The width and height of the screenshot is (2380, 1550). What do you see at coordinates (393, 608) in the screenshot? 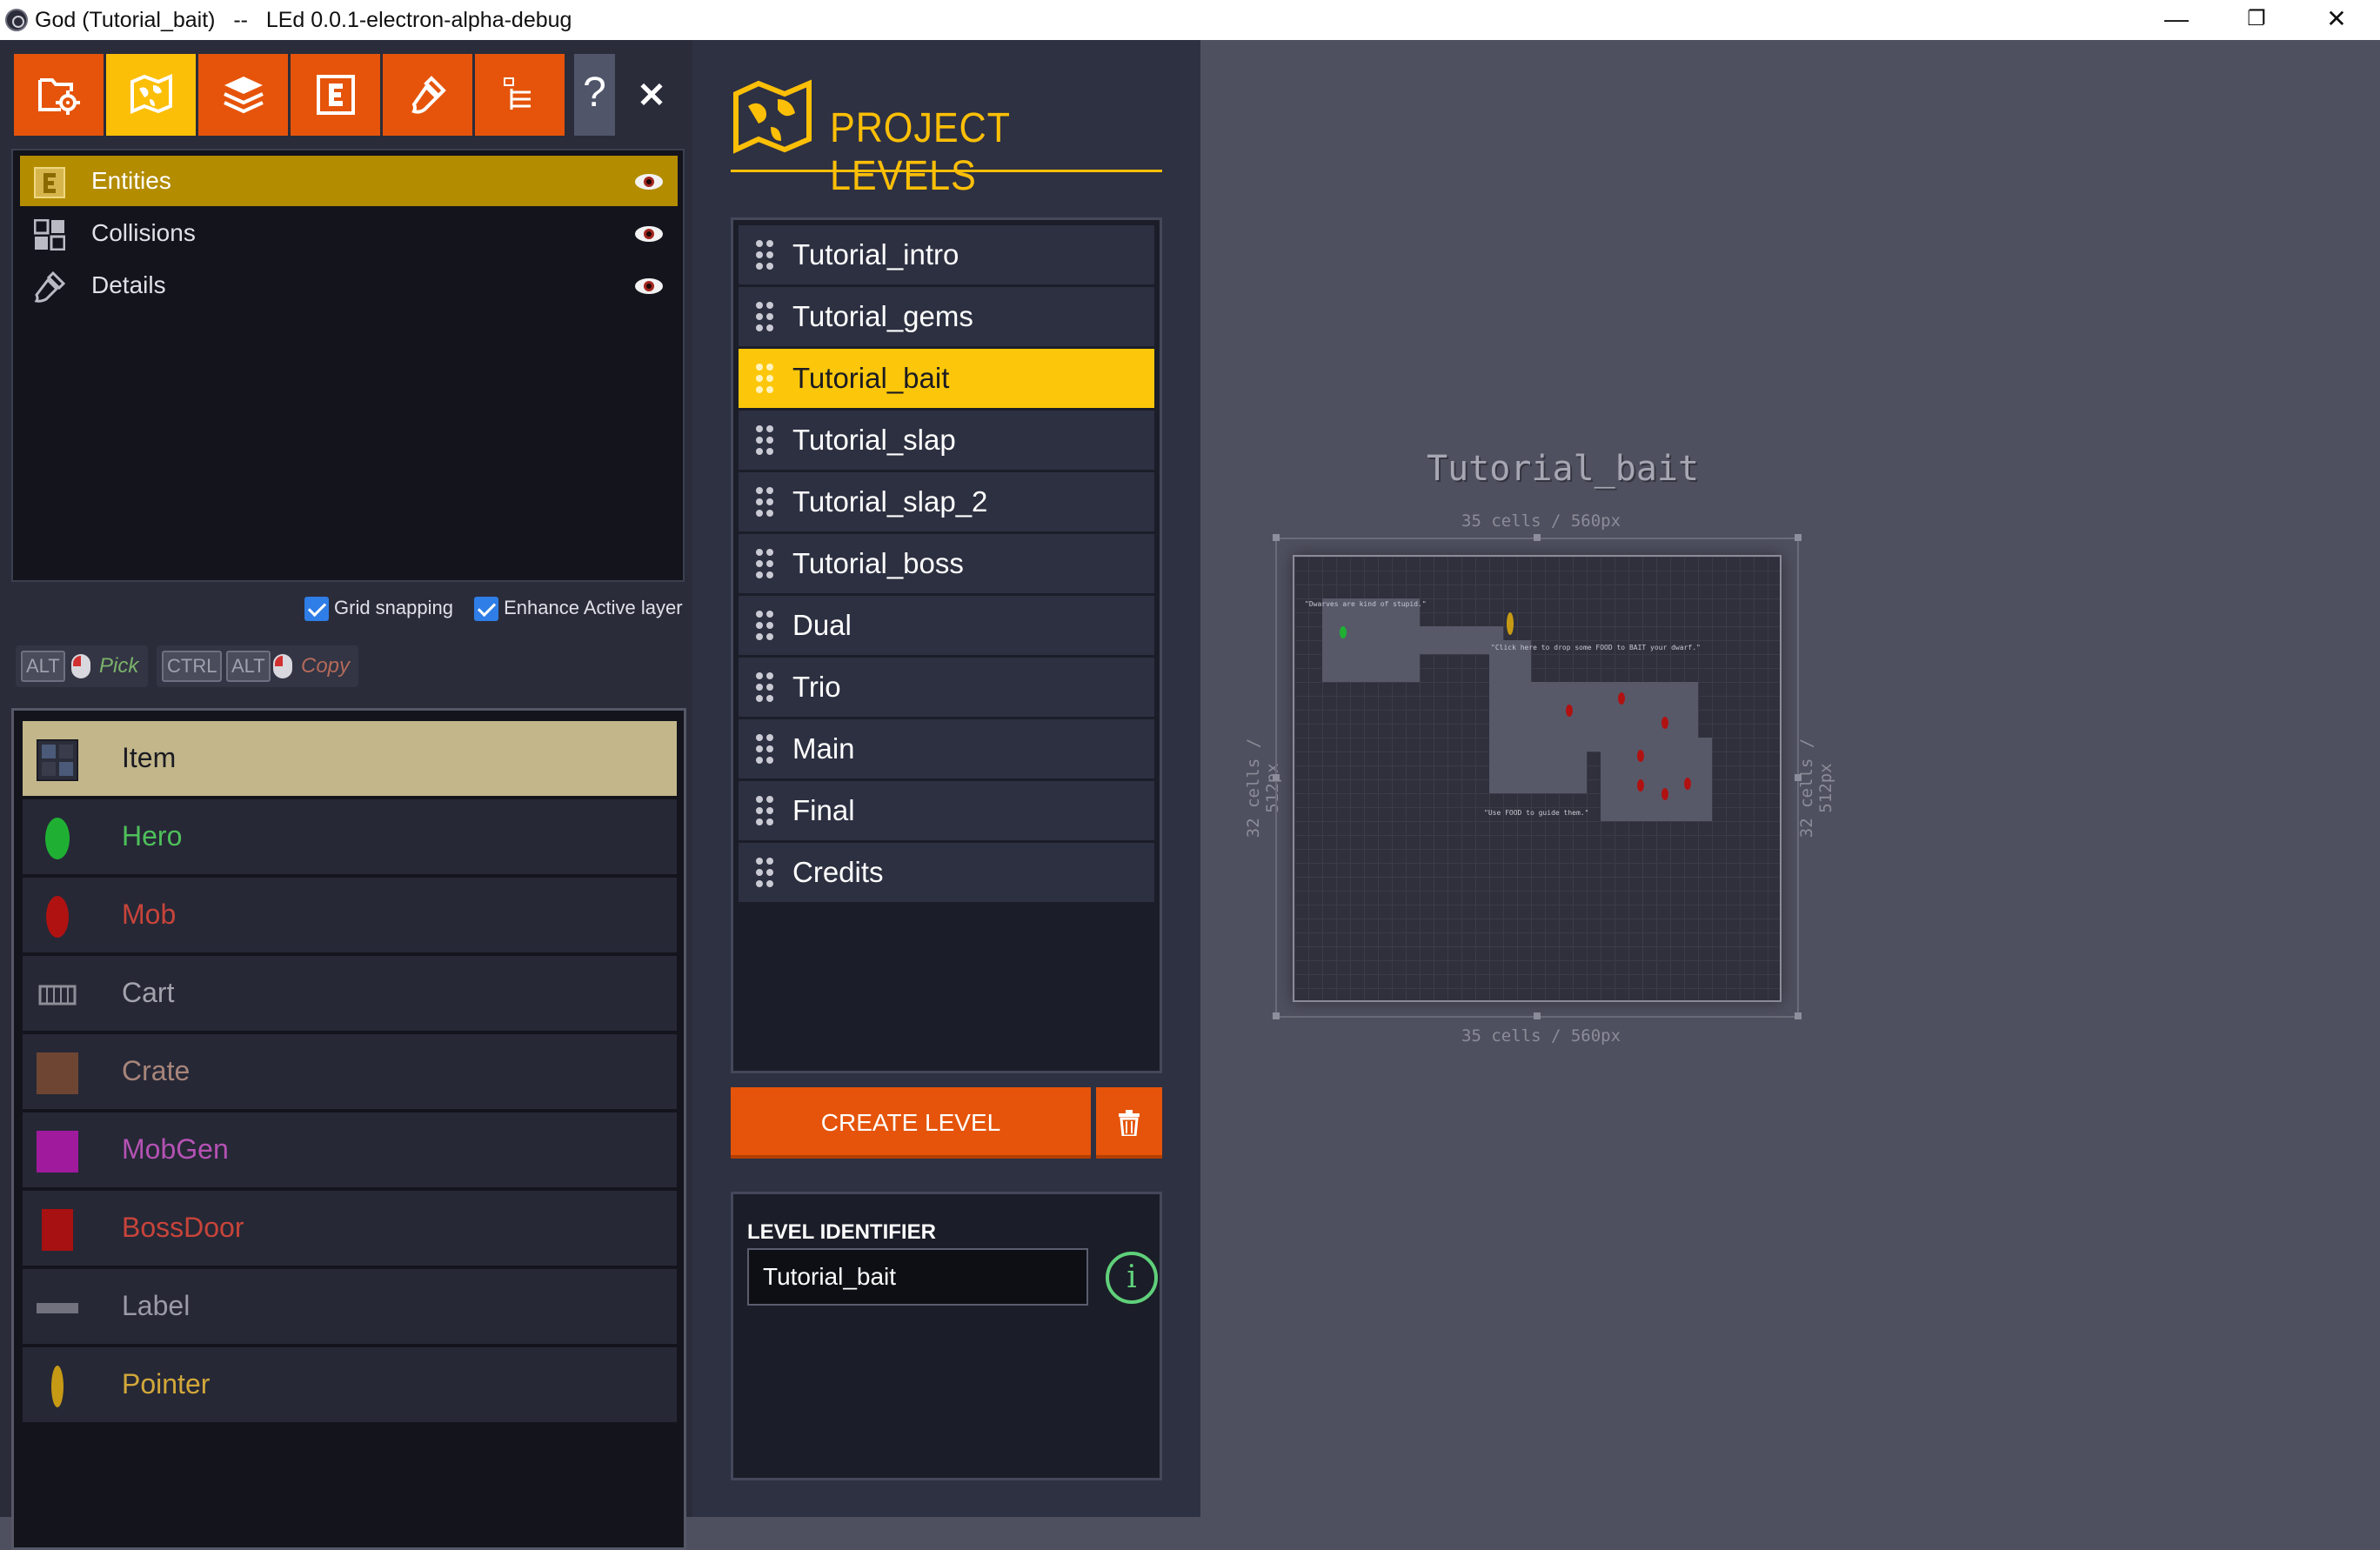
I see `grid-snapping-label: Grid snapping` at bounding box center [393, 608].